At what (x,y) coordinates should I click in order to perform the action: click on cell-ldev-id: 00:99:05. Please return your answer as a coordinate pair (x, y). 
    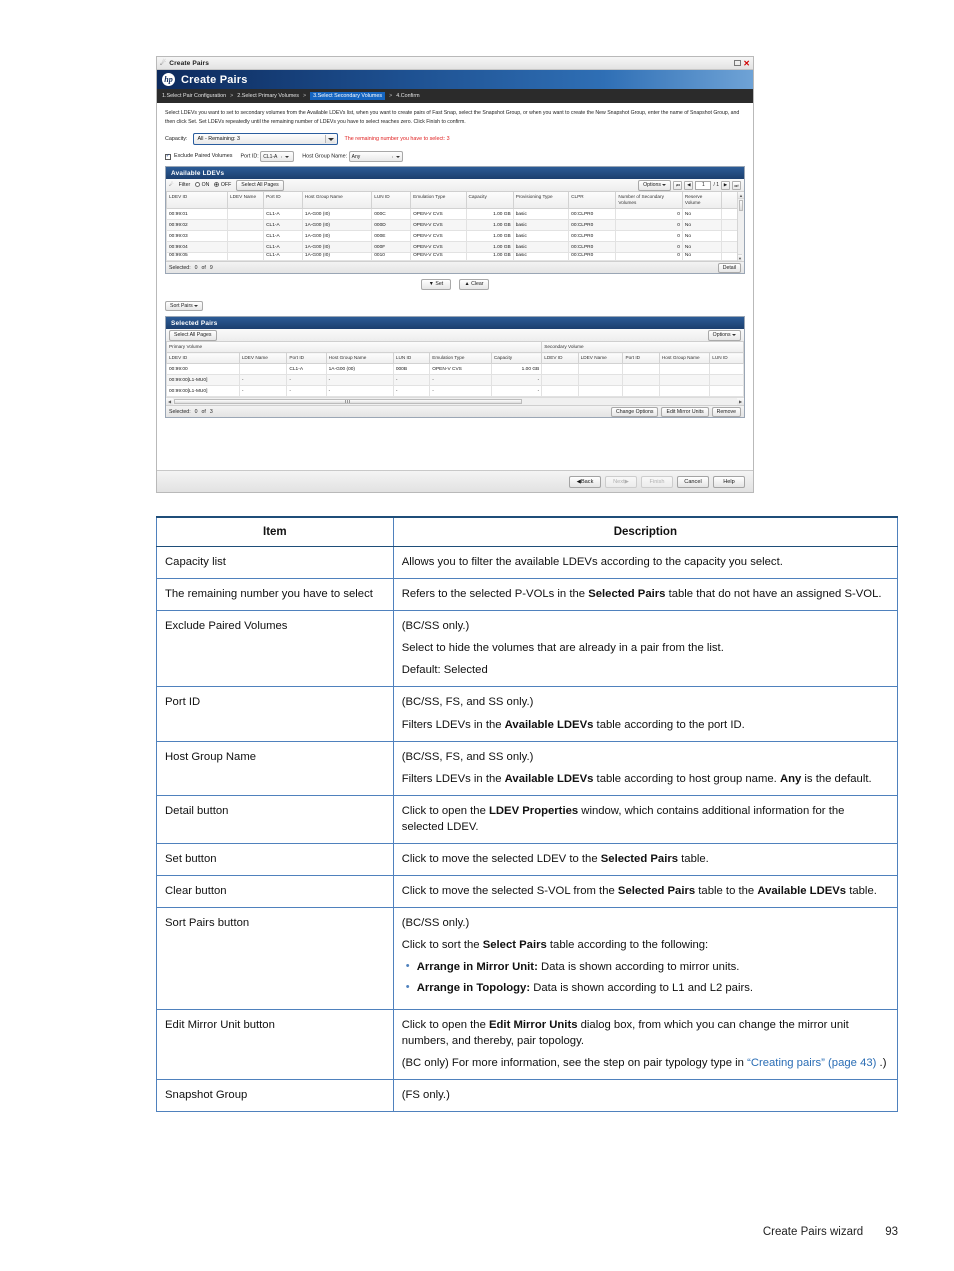
    Looking at the image, I should click on (197, 257).